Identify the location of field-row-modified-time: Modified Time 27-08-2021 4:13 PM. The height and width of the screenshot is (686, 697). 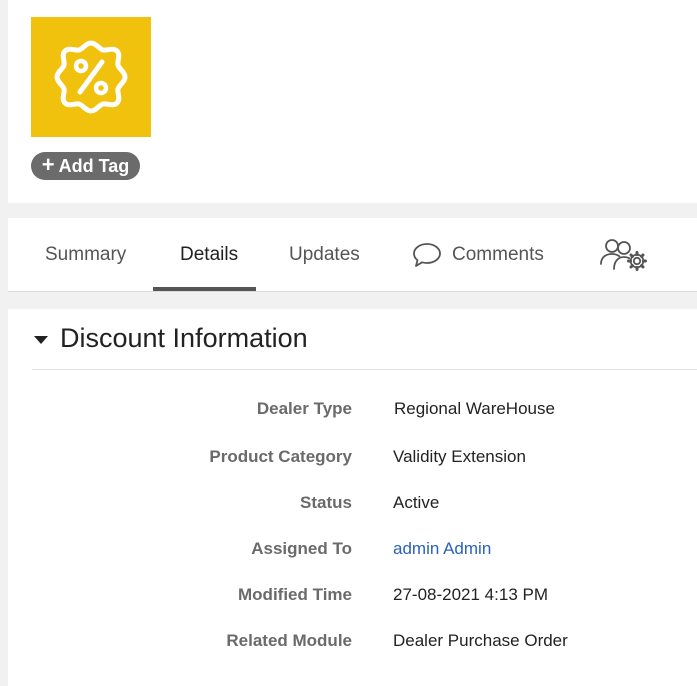
(352, 595).